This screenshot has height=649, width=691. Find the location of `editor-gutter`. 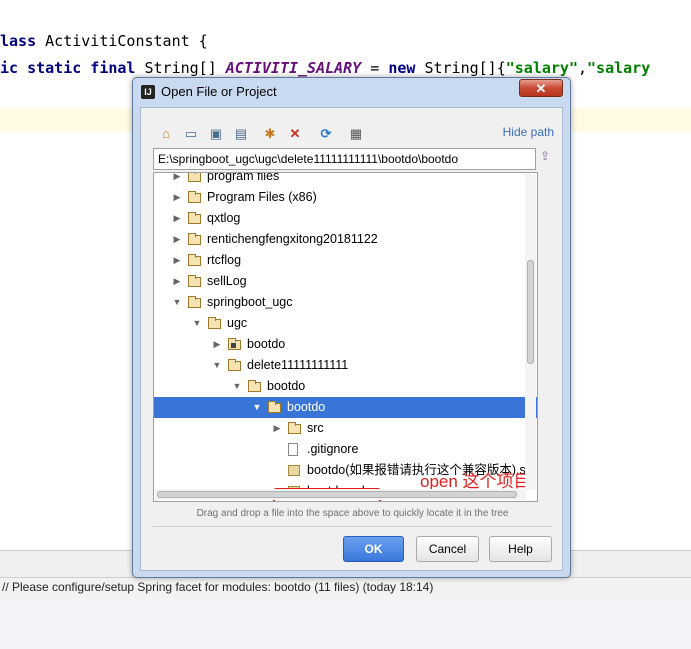

editor-gutter is located at coordinates (631, 390).